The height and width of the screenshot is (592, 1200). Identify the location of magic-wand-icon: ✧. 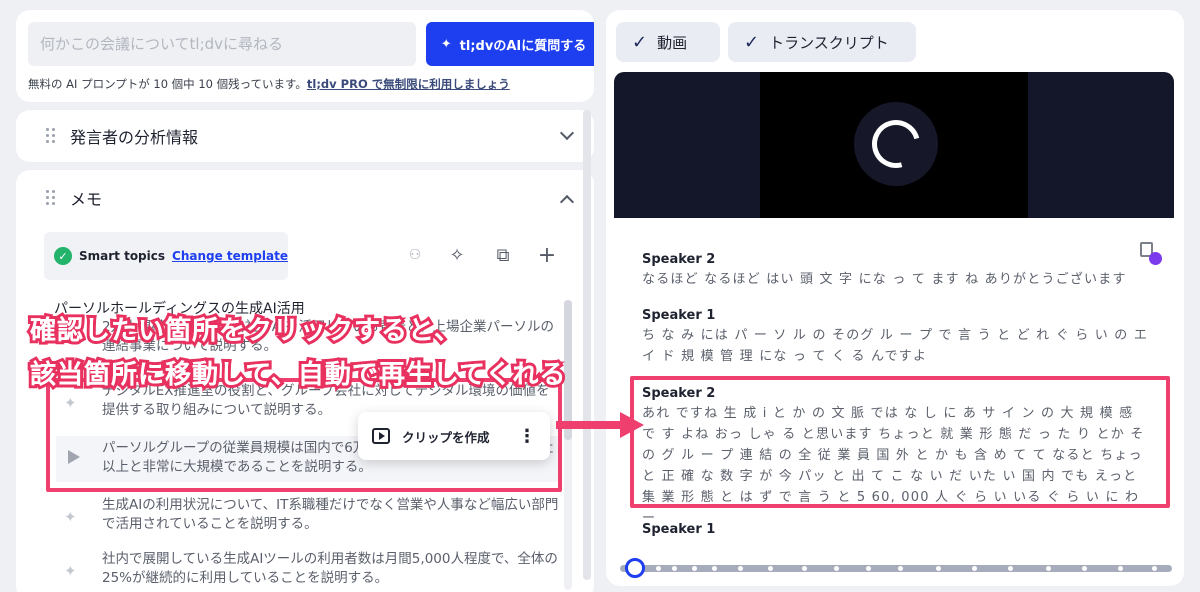
(457, 255).